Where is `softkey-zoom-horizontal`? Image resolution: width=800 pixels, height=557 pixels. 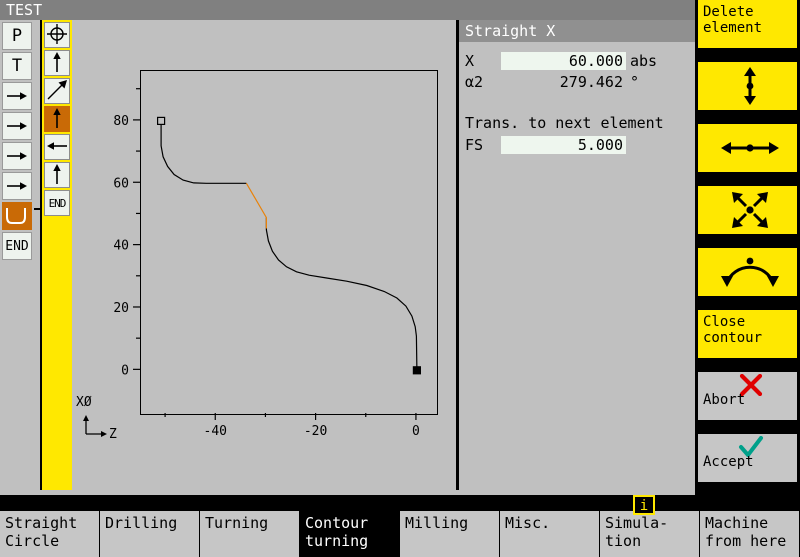
softkey-zoom-horizontal is located at coordinates (747, 148).